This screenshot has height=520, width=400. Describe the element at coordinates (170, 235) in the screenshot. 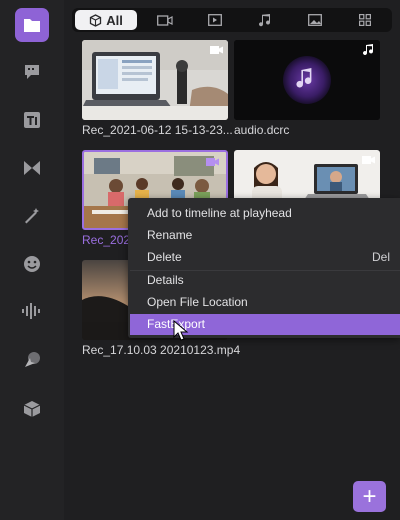

I see `menu-item-label: Rename` at that location.